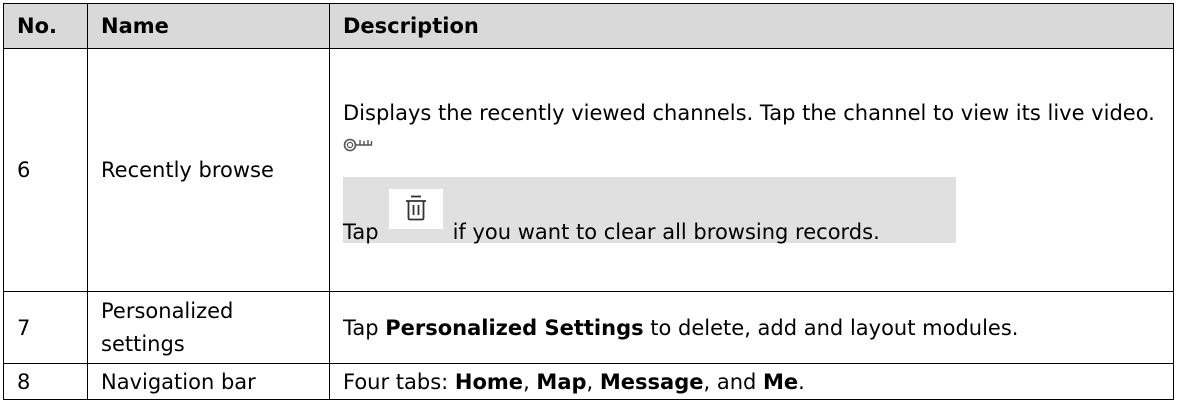 This screenshot has width=1179, height=403. I want to click on row-name: Personalized settings, so click(208, 327).